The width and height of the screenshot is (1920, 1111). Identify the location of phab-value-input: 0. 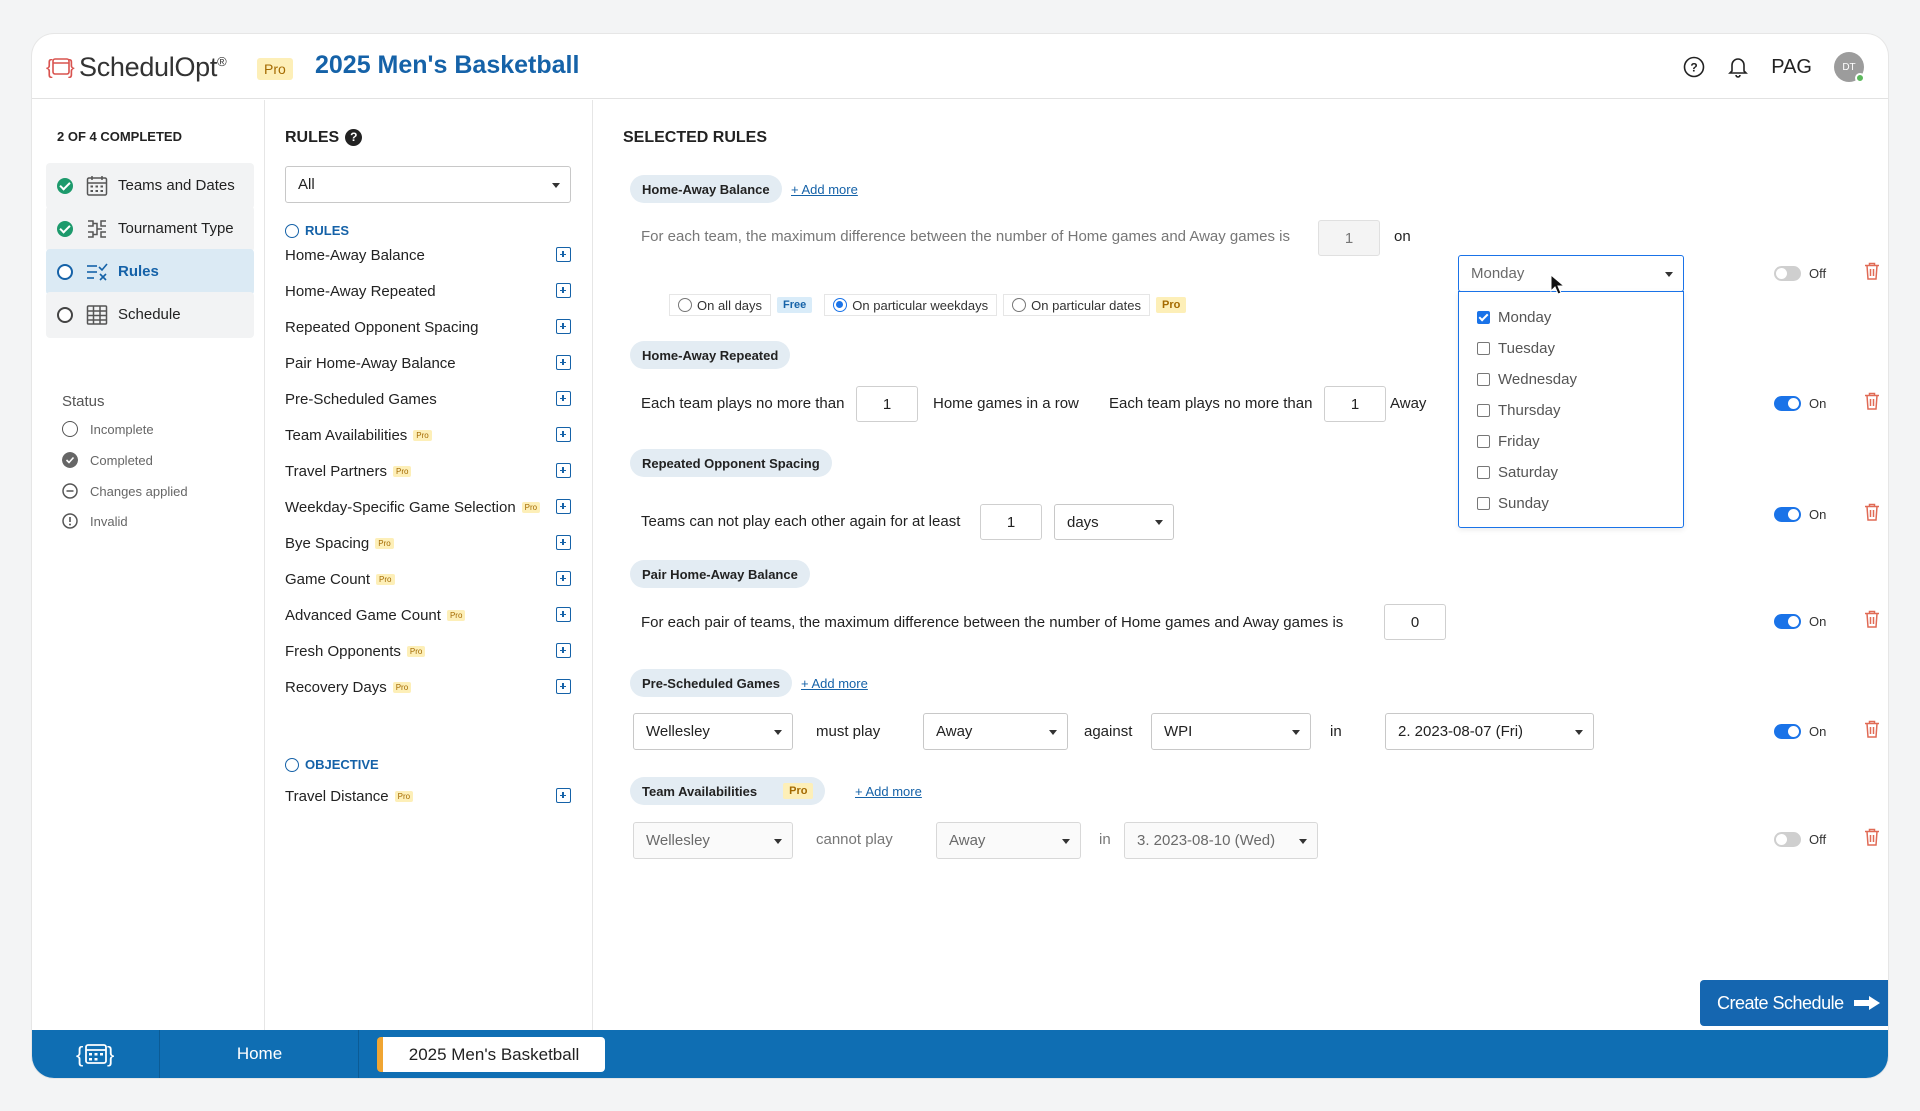
(1415, 622).